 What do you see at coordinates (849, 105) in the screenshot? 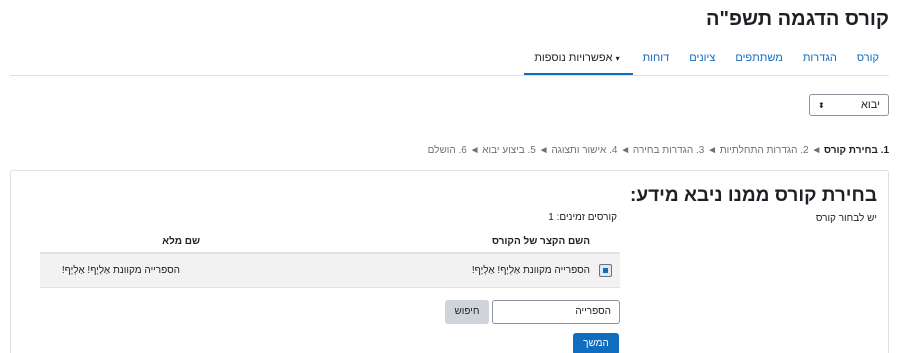
I see `import-action-select: יבוא ⬍` at bounding box center [849, 105].